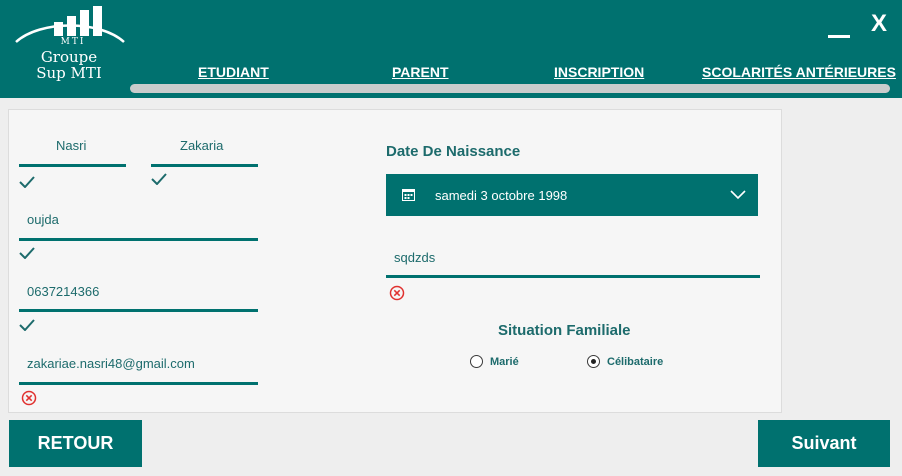  I want to click on nom-value: Nasri, so click(71, 145).